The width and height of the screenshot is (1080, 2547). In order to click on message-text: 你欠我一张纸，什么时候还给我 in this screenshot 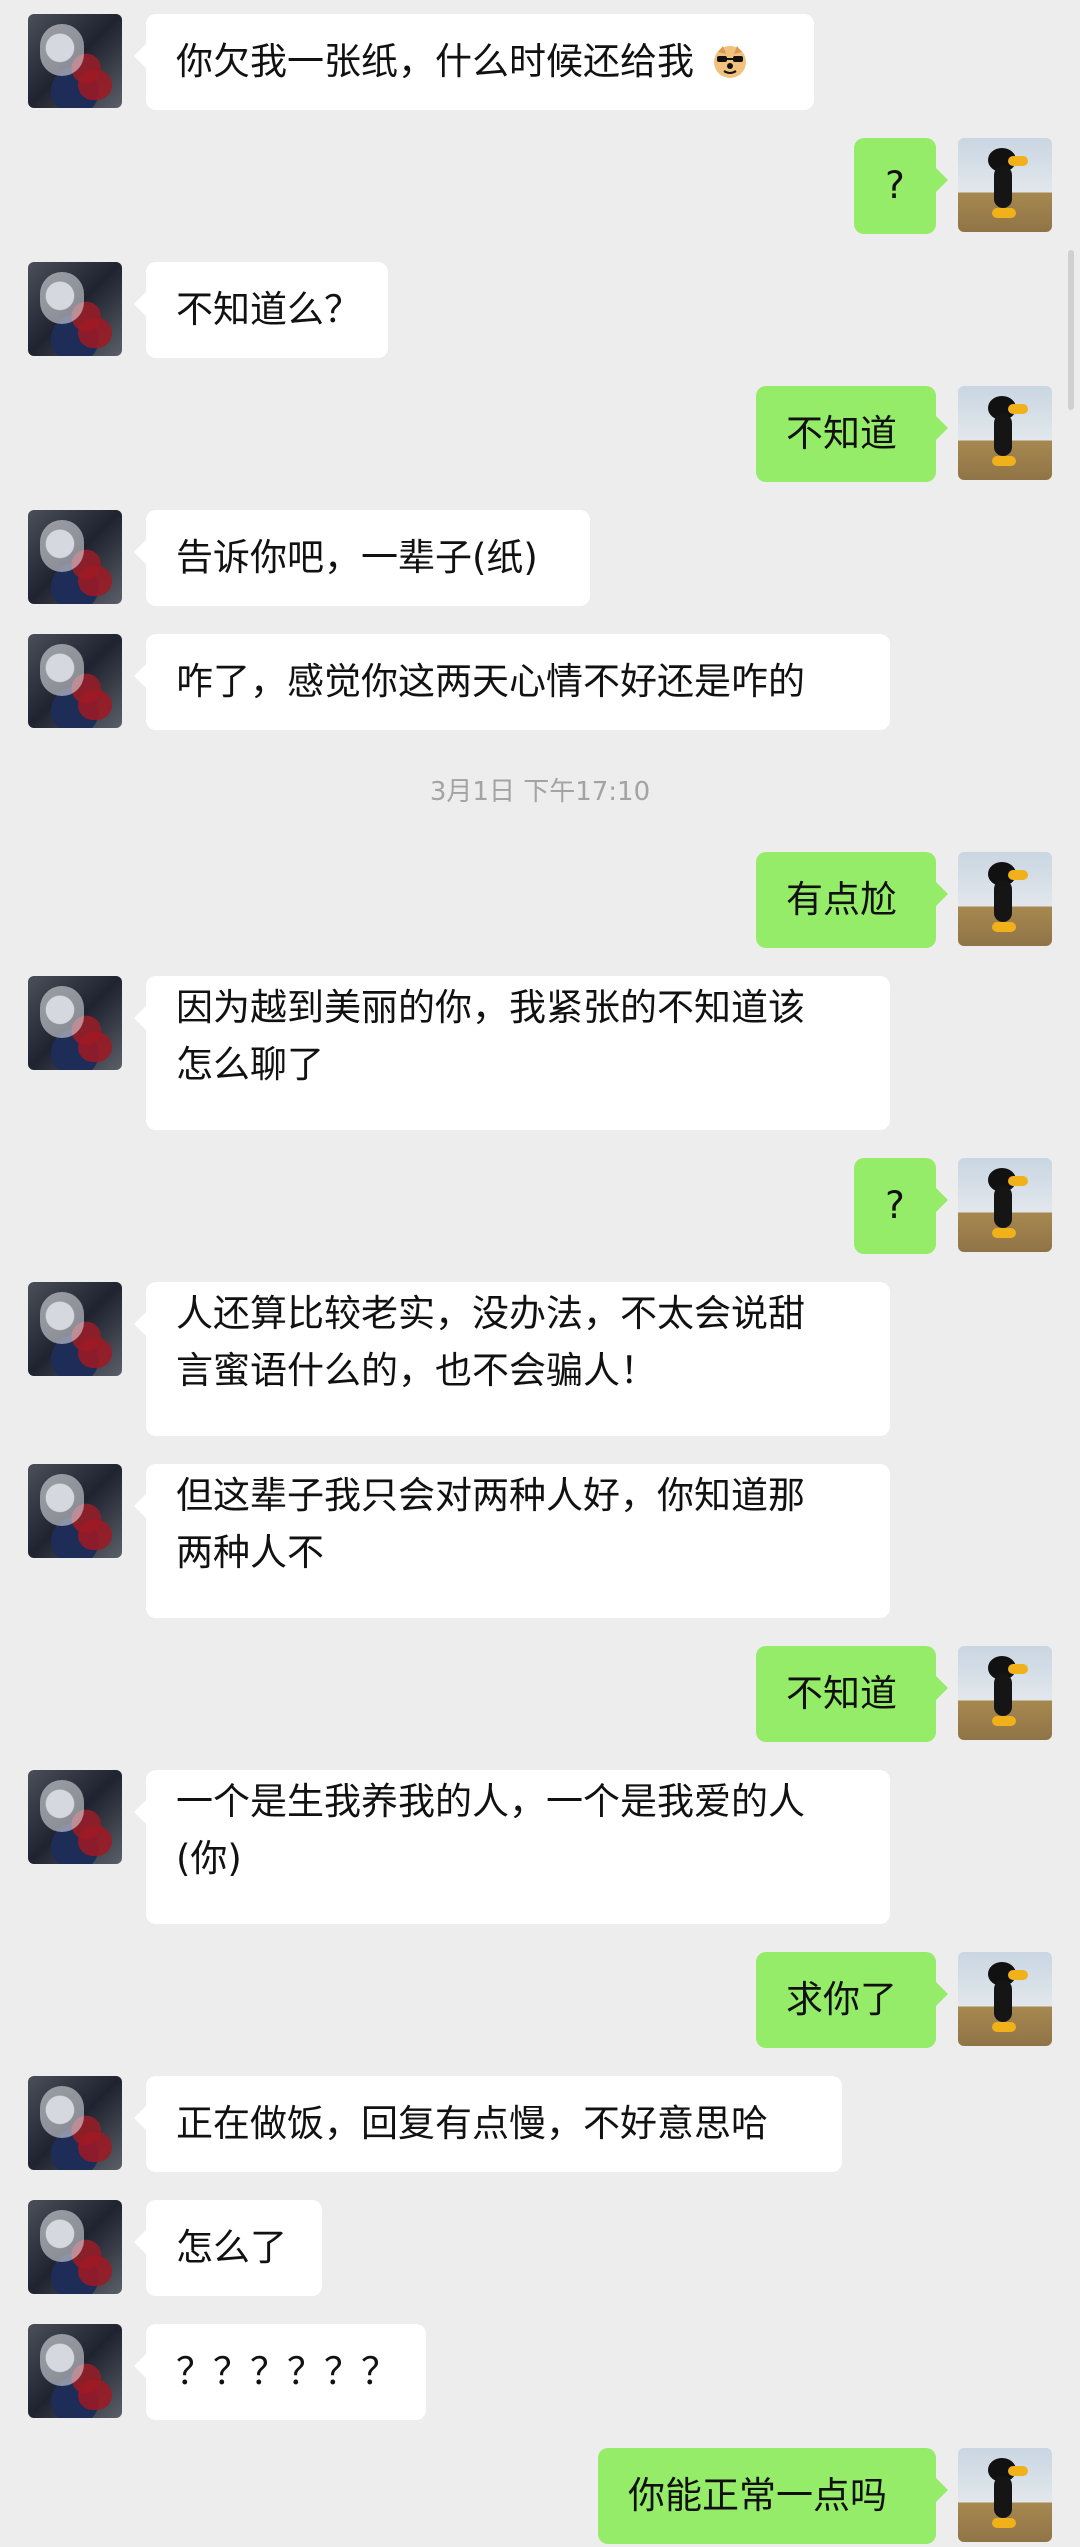, I will do `click(435, 61)`.